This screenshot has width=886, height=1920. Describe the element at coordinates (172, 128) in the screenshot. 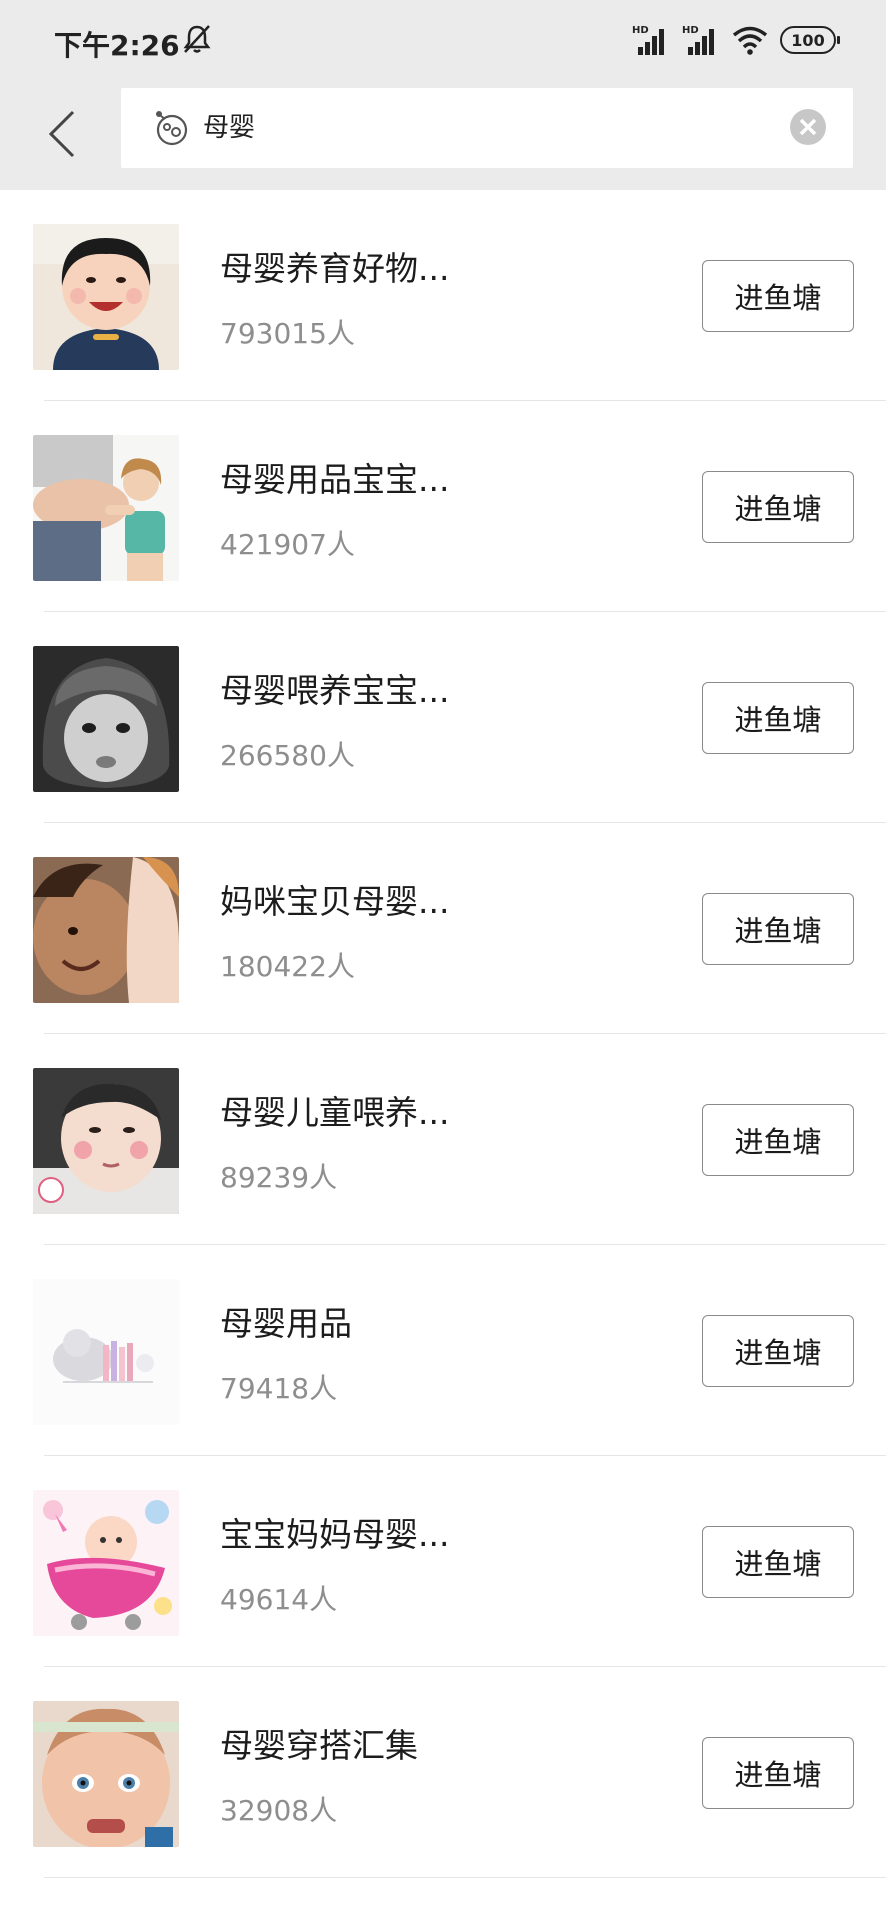

I see `emoji-icon` at that location.